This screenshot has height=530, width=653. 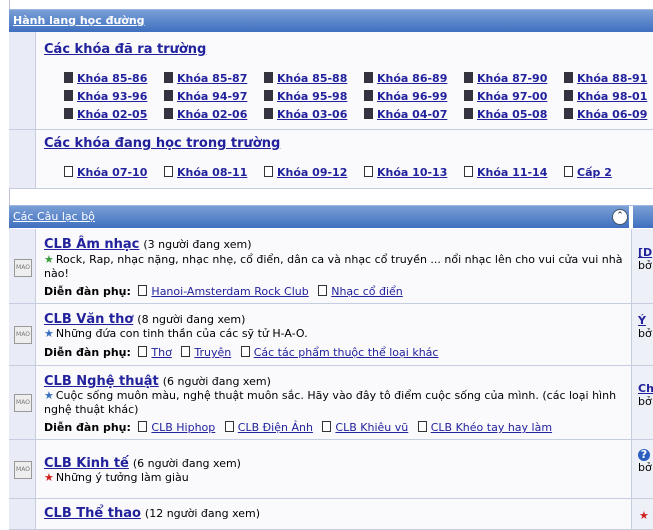 I want to click on subforum-link: Khóa 05-08, so click(x=512, y=114).